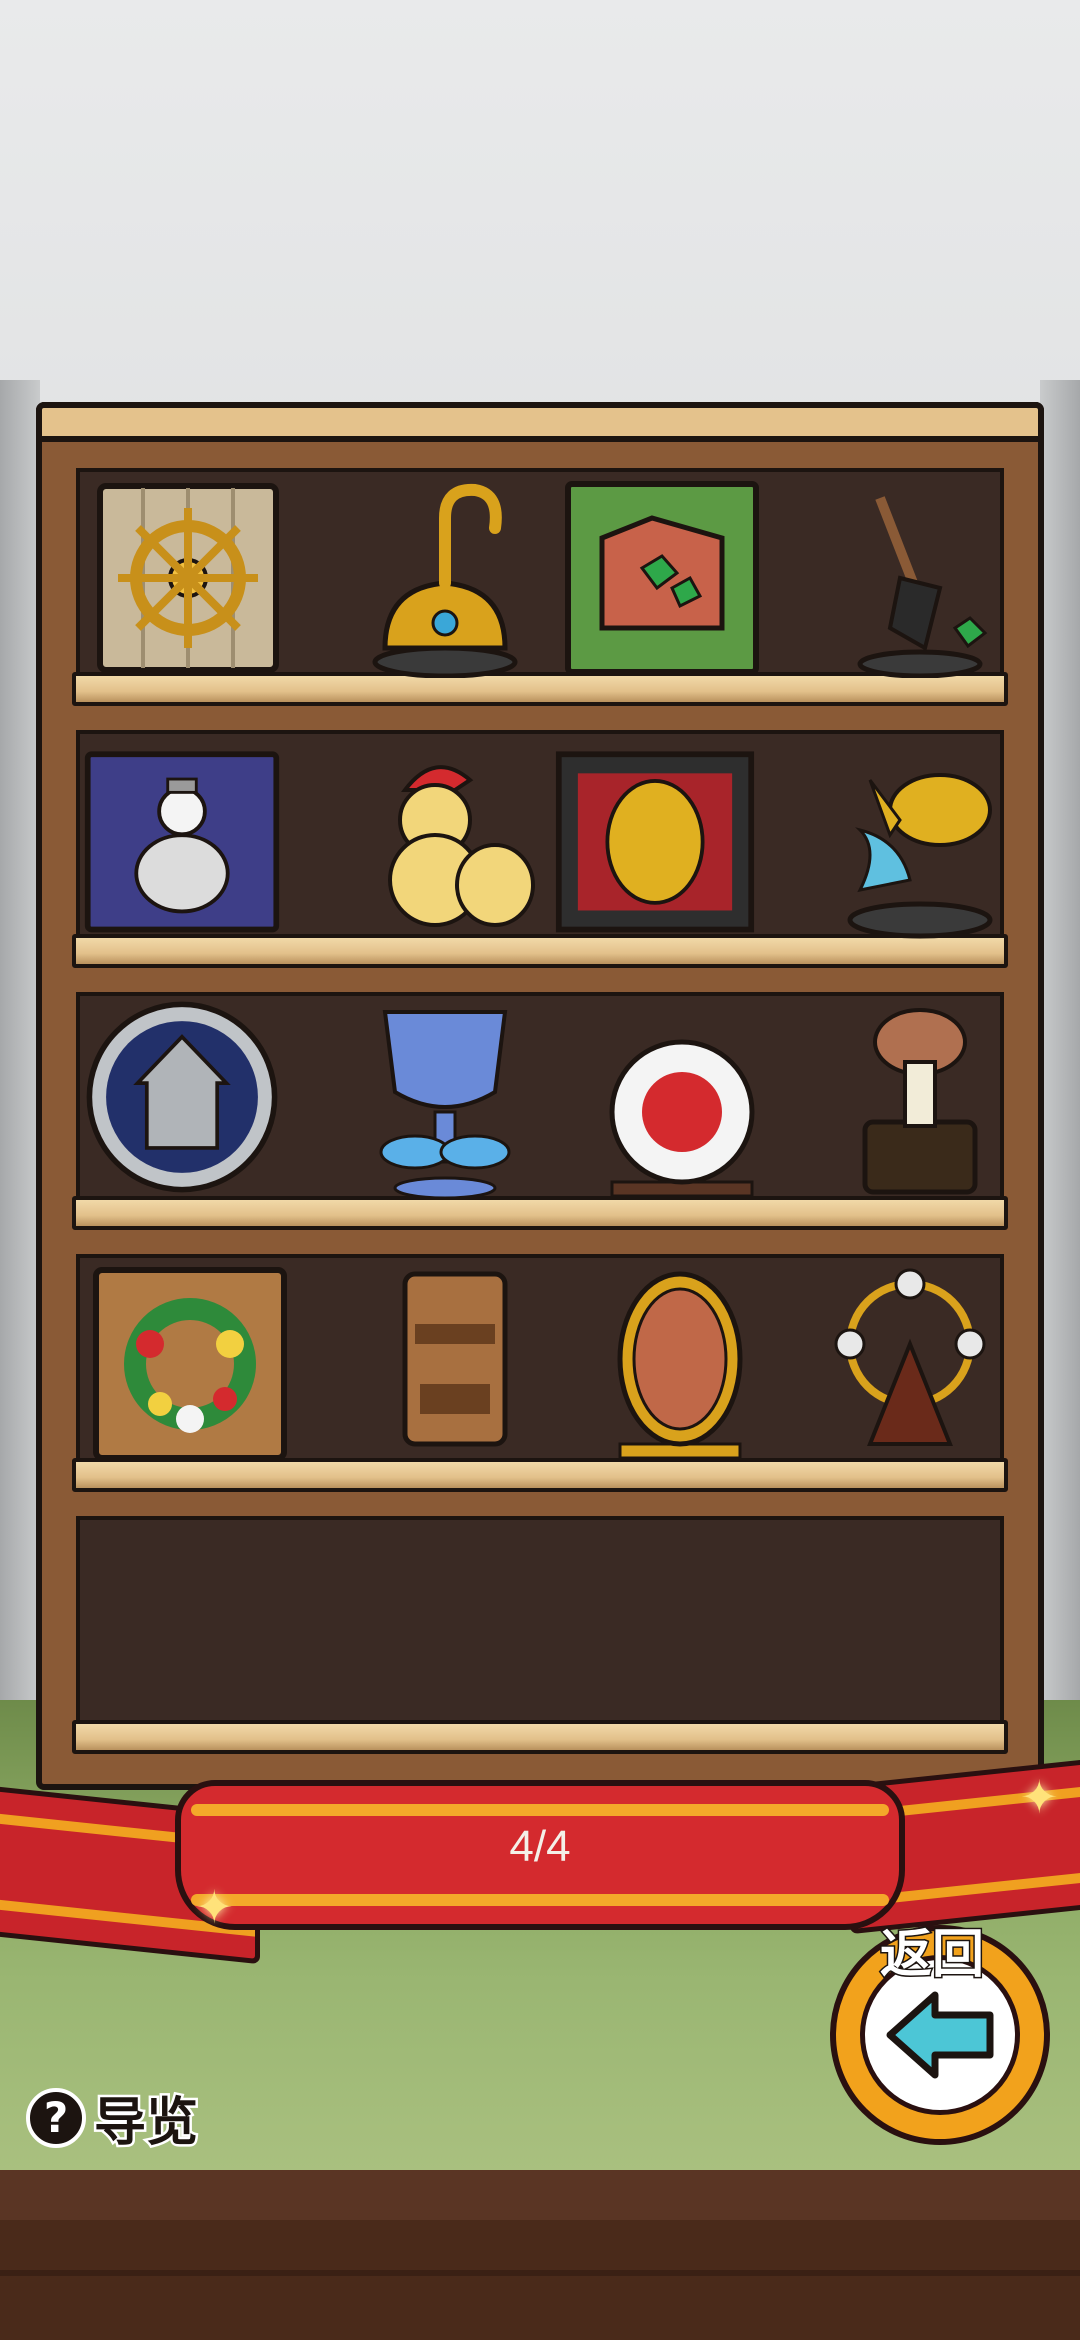 The width and height of the screenshot is (1080, 2340). Describe the element at coordinates (540, 2255) in the screenshot. I see `floor-baseboard` at that location.